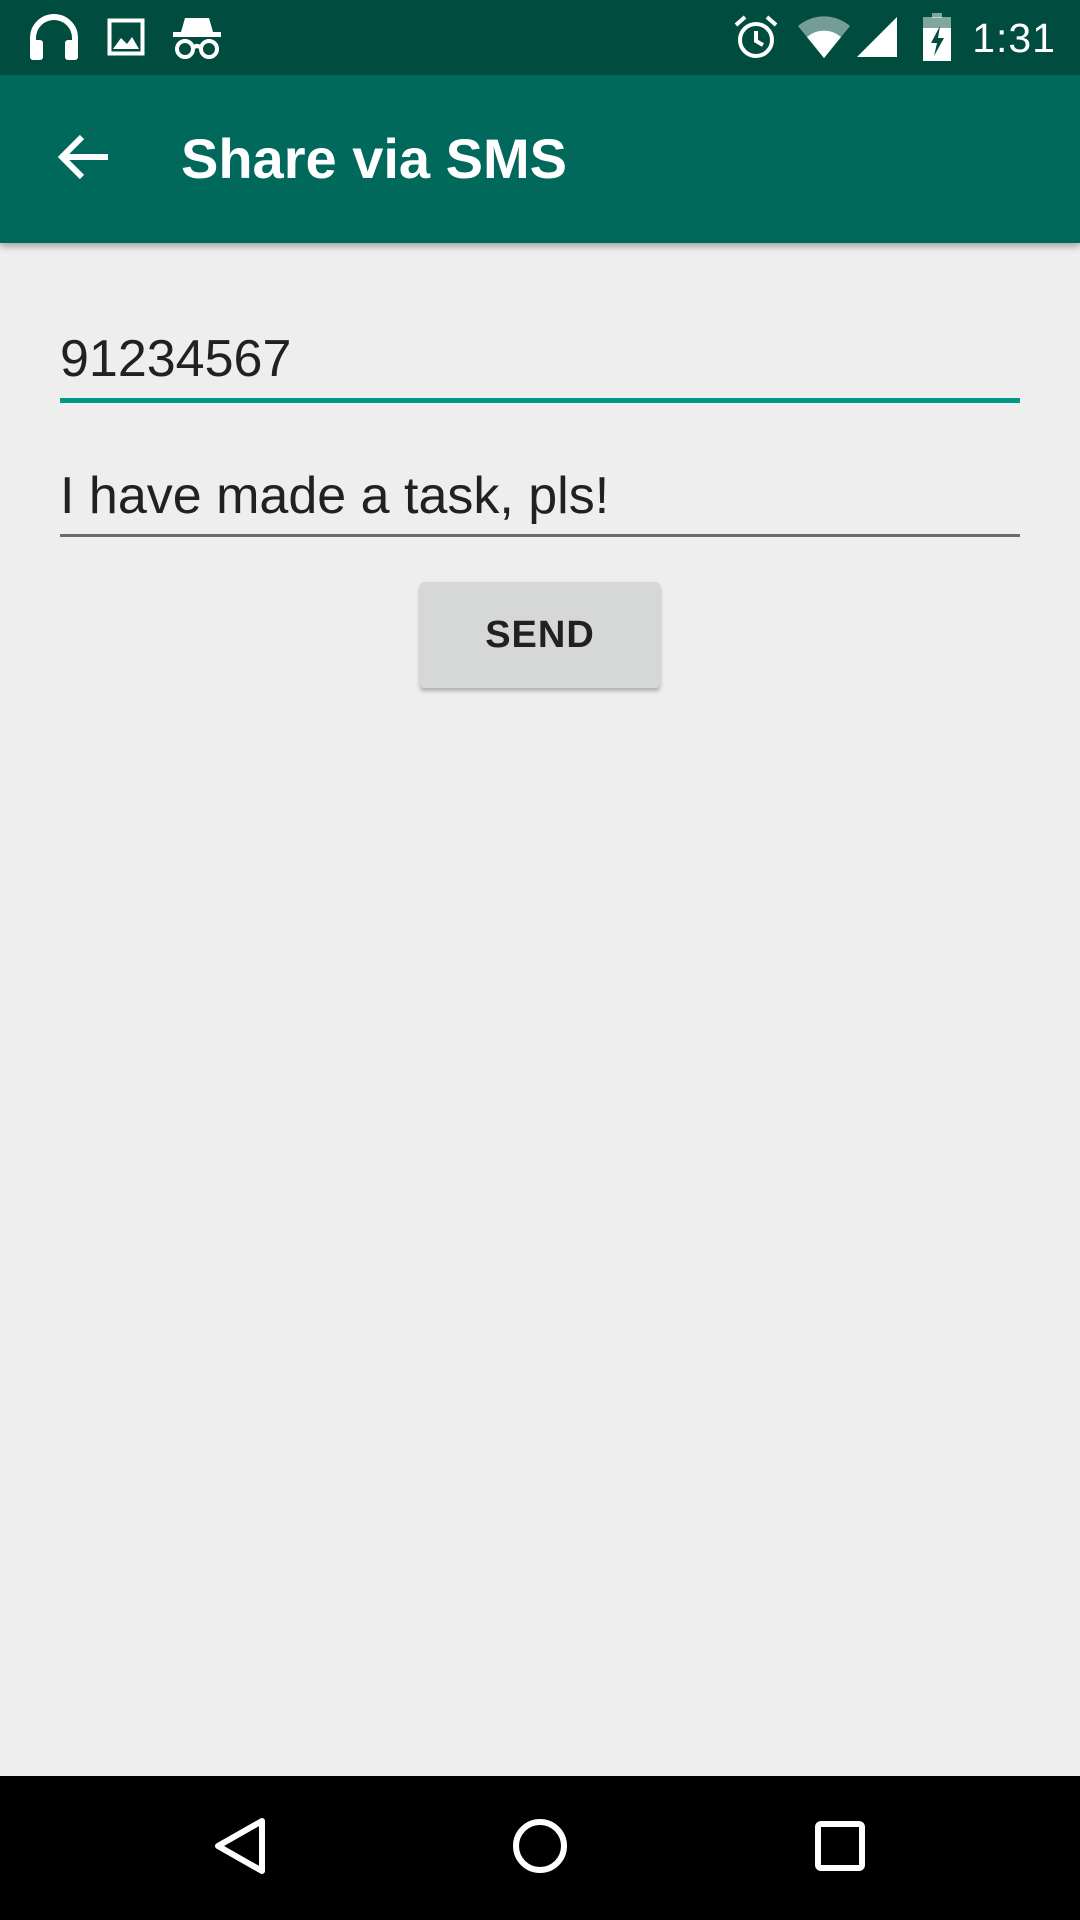 Image resolution: width=1080 pixels, height=1920 pixels. Describe the element at coordinates (540, 363) in the screenshot. I see `phone-number-field: 91234567` at that location.